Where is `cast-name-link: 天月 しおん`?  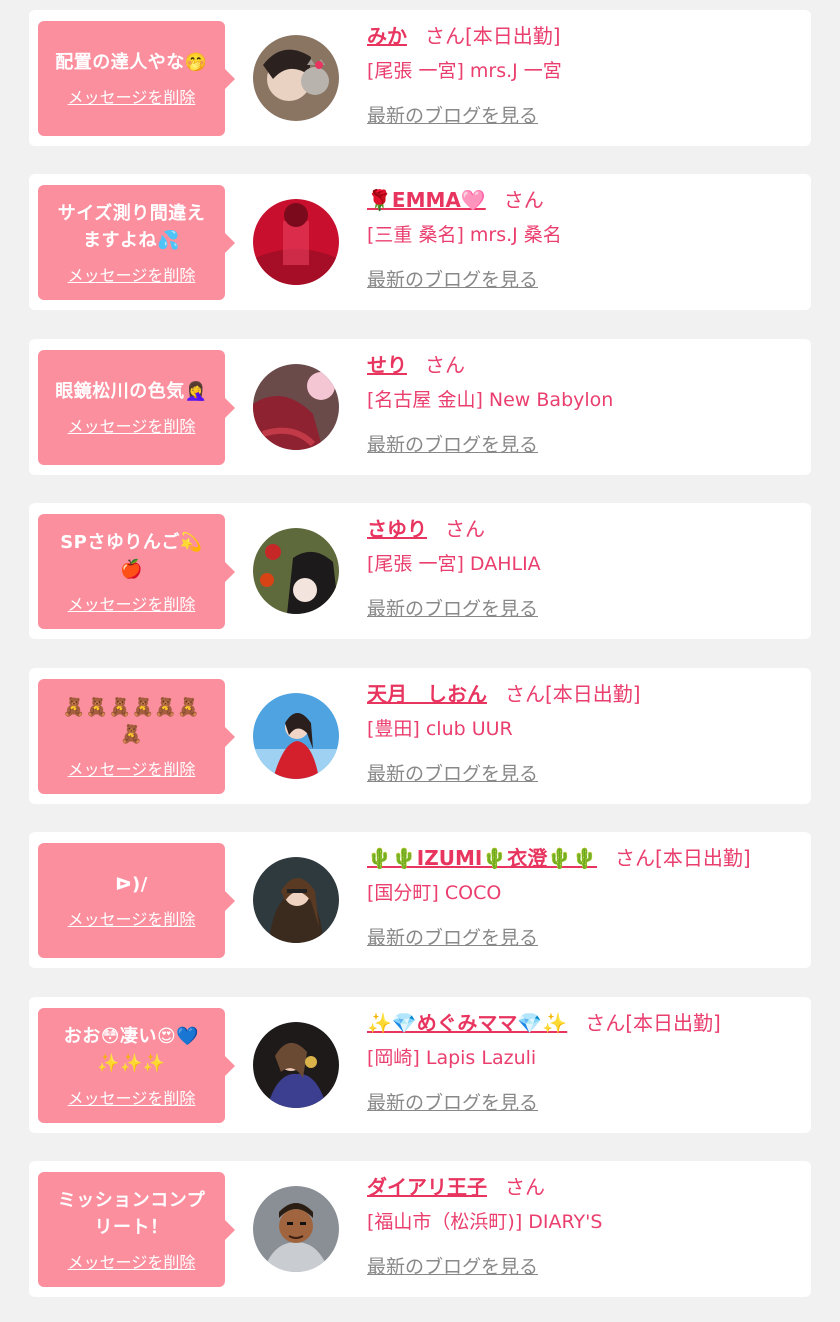
cast-name-link: 天月 しおん is located at coordinates (427, 694).